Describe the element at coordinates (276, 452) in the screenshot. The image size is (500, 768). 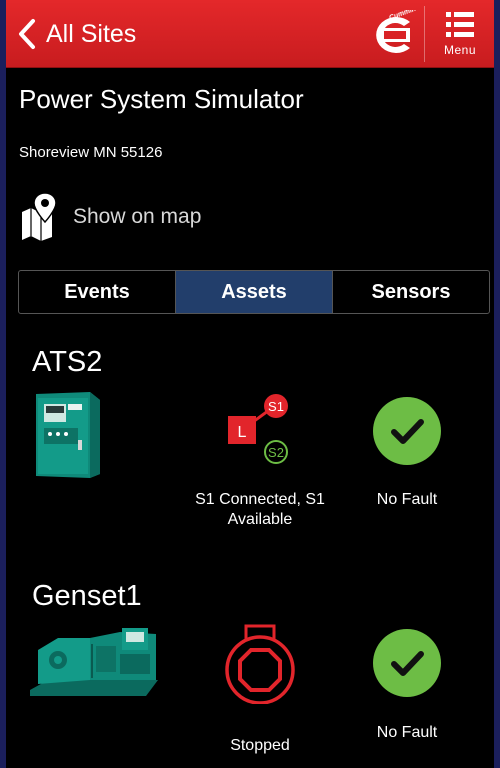
I see `source-2-label: S2` at that location.